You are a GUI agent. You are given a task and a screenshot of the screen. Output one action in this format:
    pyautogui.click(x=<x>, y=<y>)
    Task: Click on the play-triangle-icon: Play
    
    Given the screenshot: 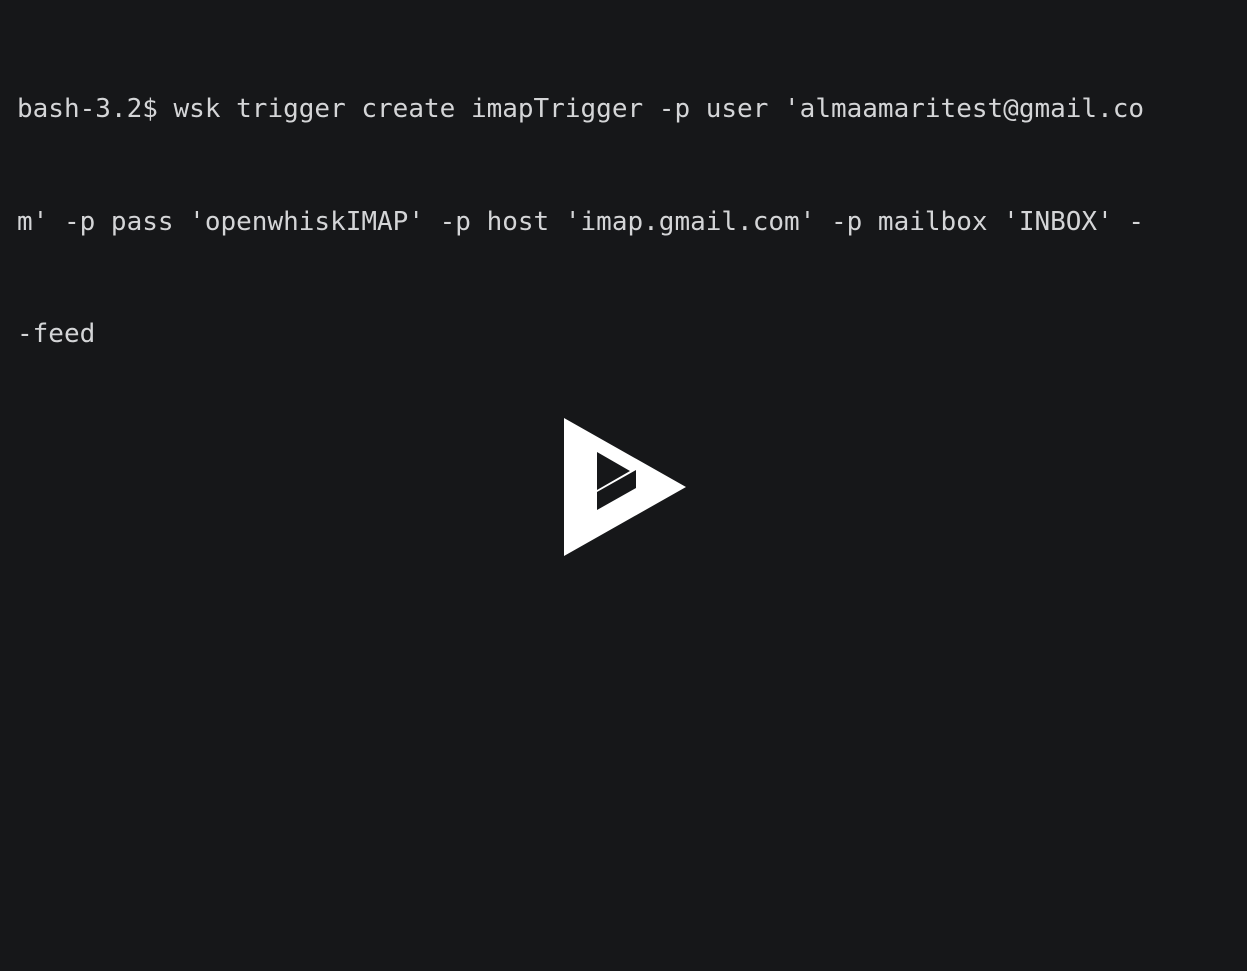 What is the action you would take?
    pyautogui.click(x=624, y=486)
    